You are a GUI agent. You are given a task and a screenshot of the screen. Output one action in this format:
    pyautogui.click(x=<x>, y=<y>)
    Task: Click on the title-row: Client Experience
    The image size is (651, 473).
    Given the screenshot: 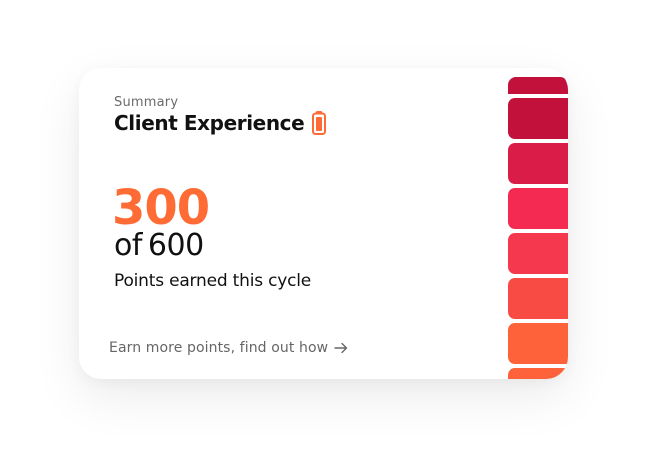 What is the action you would take?
    pyautogui.click(x=220, y=123)
    